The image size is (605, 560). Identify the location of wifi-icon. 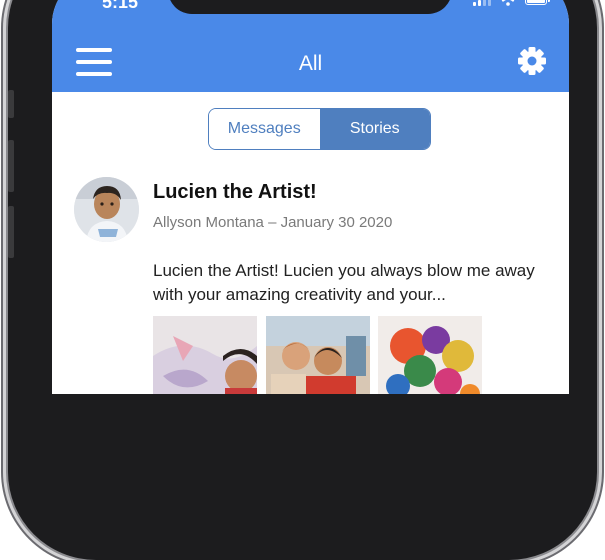
(508, 3).